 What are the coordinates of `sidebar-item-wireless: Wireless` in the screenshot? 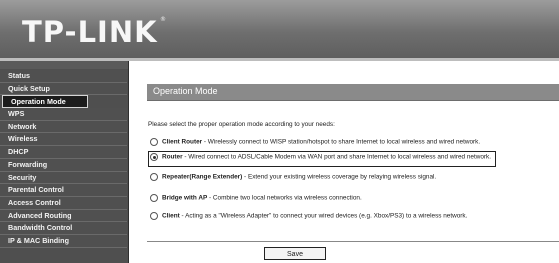 It's located at (63, 140).